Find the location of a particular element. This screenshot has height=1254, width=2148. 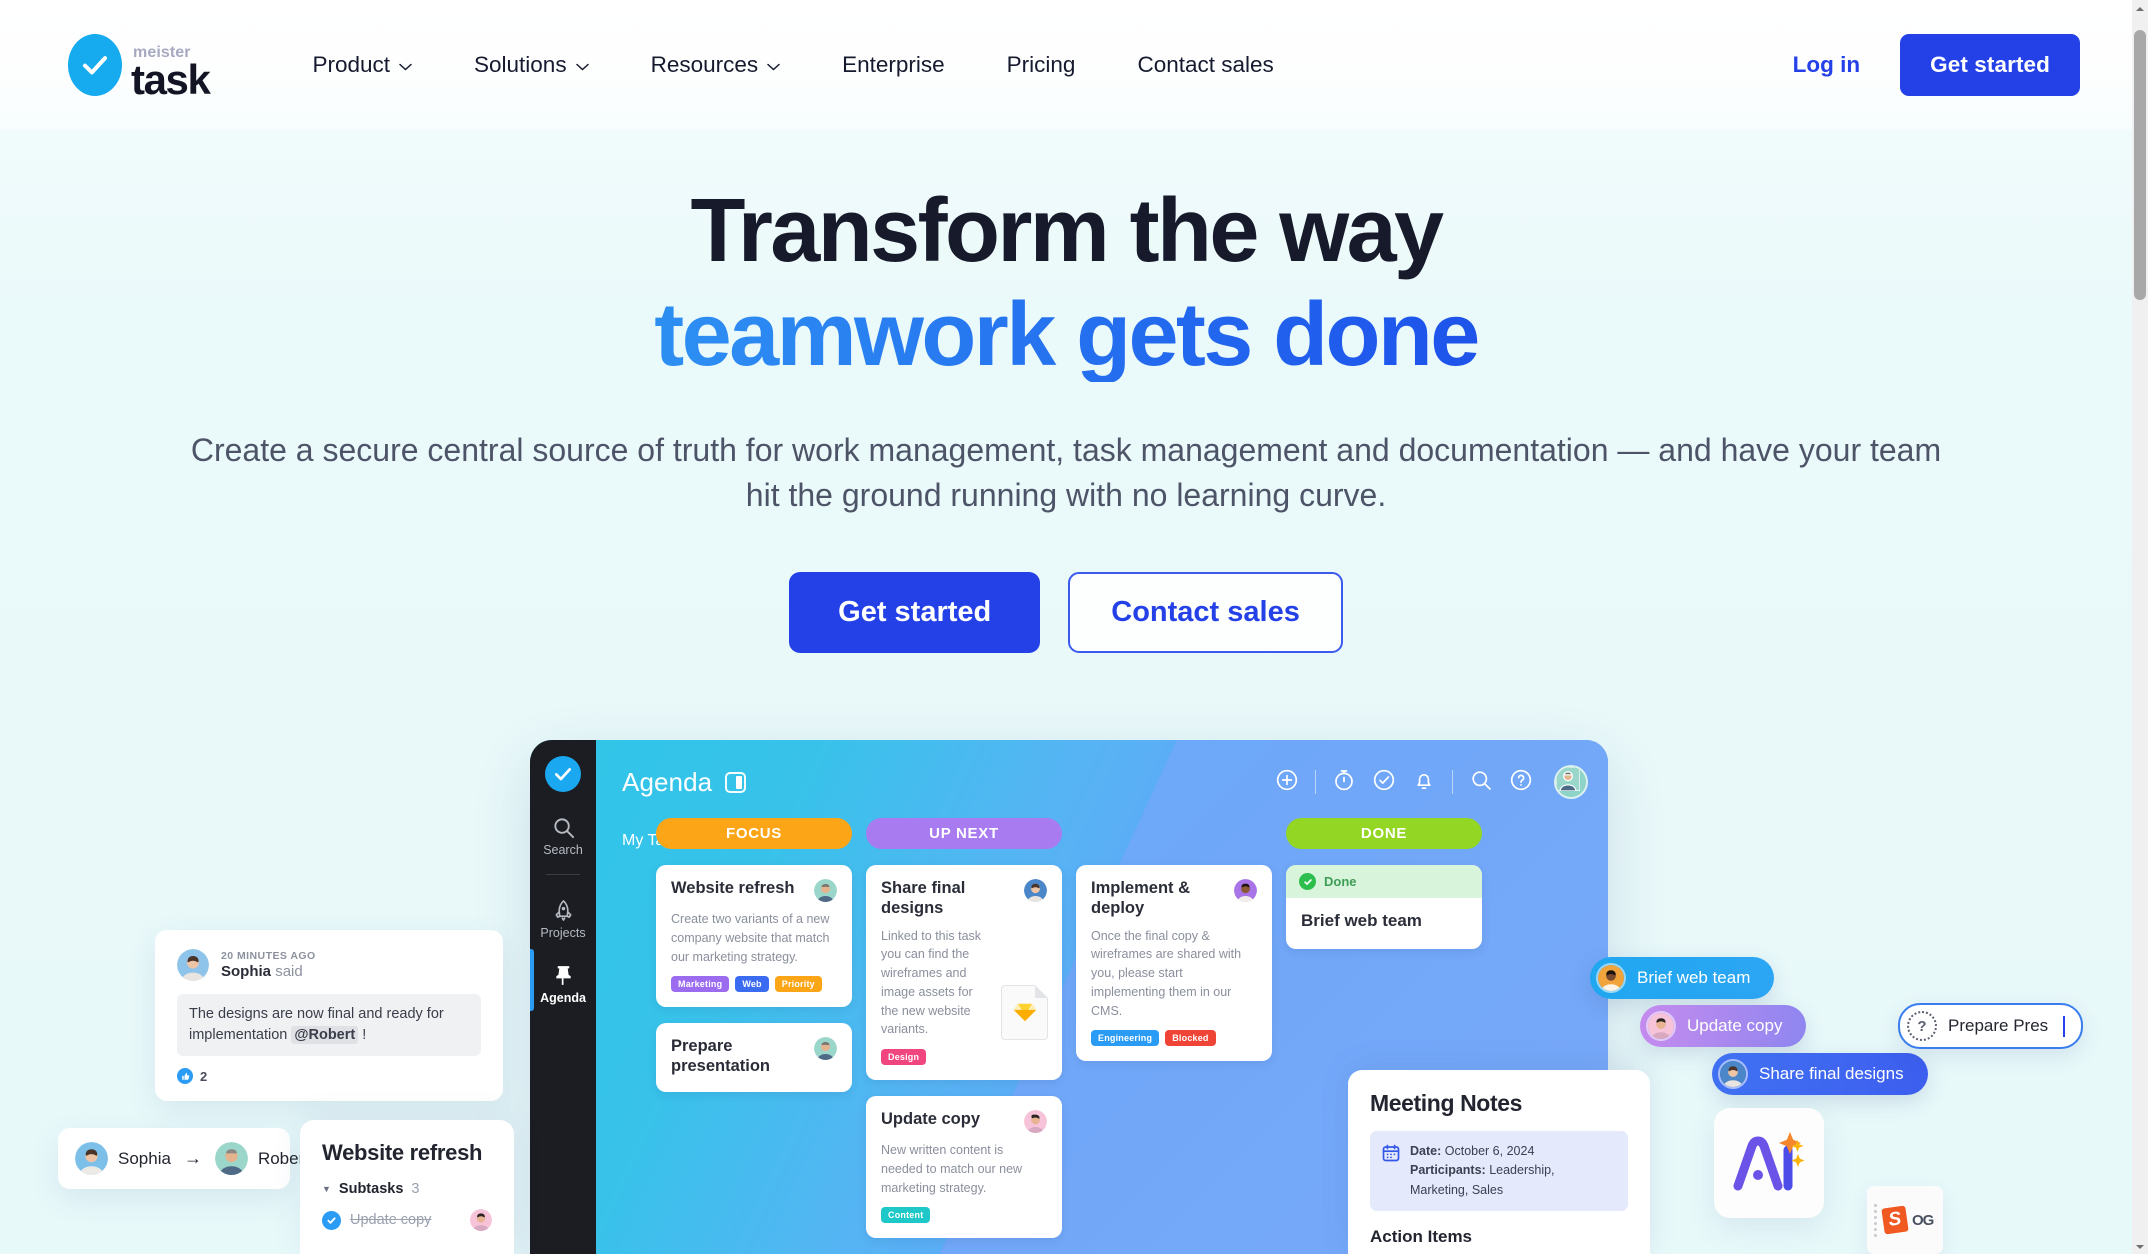

nav-item-contact-sales-label: Contact sales is located at coordinates (1205, 64).